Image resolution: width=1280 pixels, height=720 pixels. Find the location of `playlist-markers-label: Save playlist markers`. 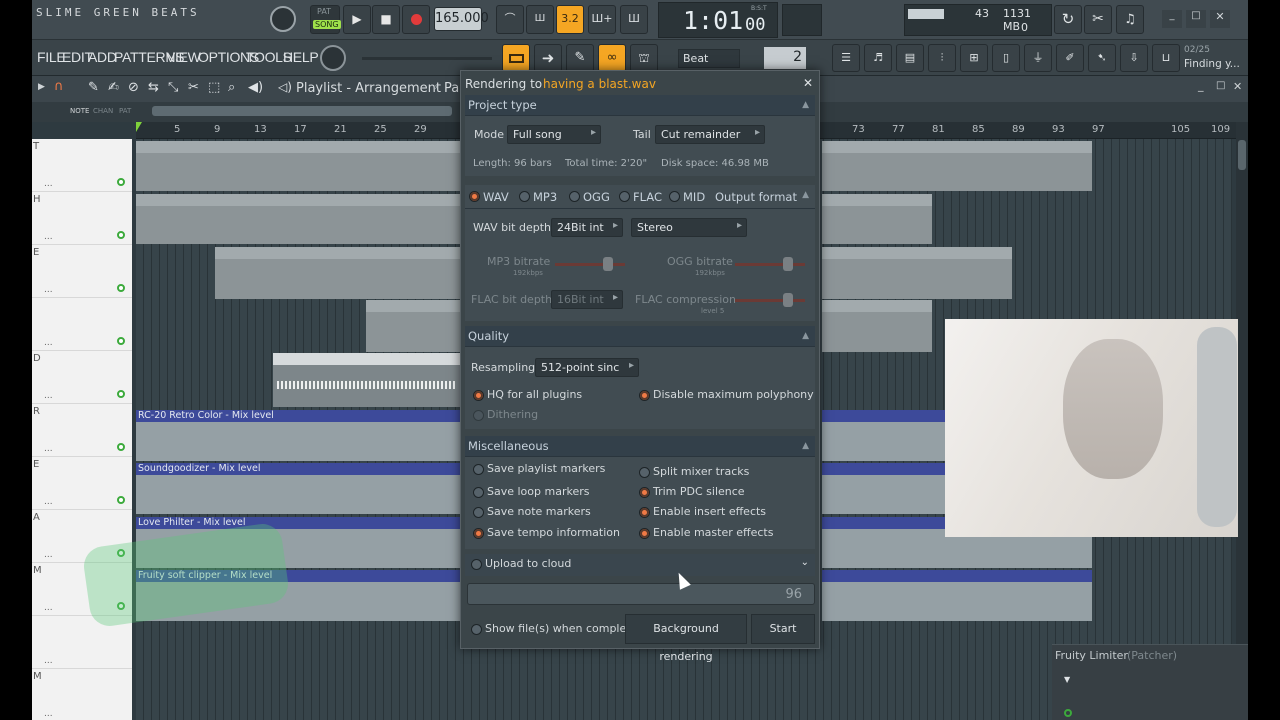

playlist-markers-label: Save playlist markers is located at coordinates (546, 468).